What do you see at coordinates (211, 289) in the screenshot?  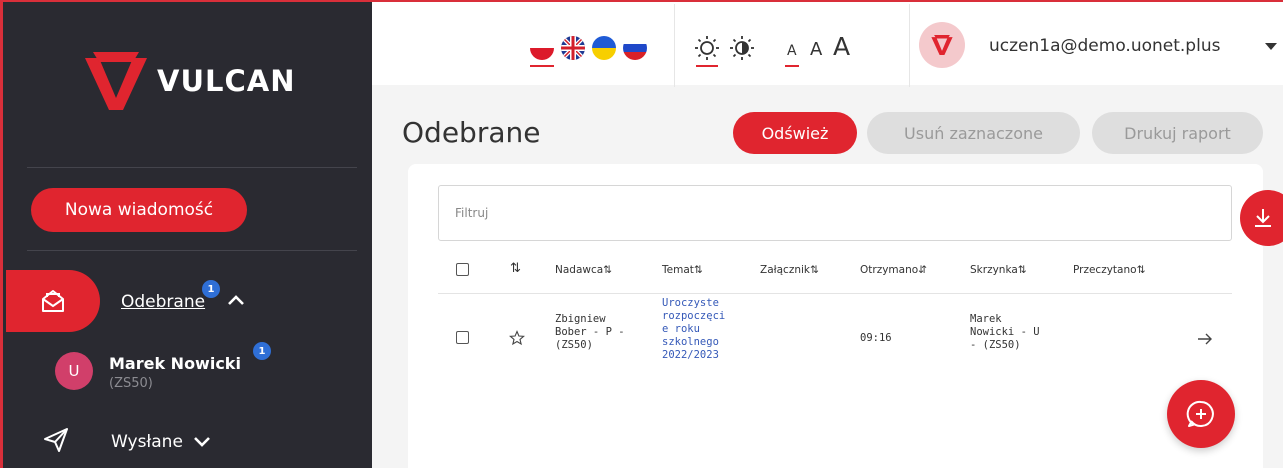 I see `inbox-unread-badge: 1` at bounding box center [211, 289].